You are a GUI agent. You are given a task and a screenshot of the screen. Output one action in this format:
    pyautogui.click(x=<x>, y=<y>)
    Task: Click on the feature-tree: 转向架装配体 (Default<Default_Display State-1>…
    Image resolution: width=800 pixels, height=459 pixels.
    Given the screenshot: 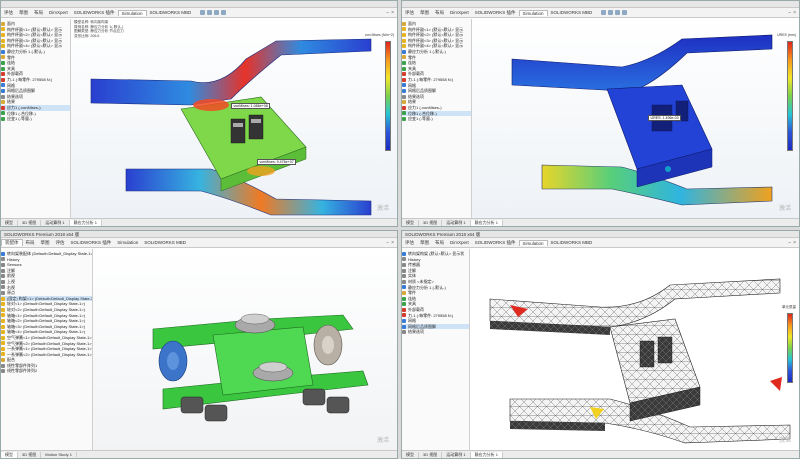 What is the action you would take?
    pyautogui.click(x=47, y=349)
    